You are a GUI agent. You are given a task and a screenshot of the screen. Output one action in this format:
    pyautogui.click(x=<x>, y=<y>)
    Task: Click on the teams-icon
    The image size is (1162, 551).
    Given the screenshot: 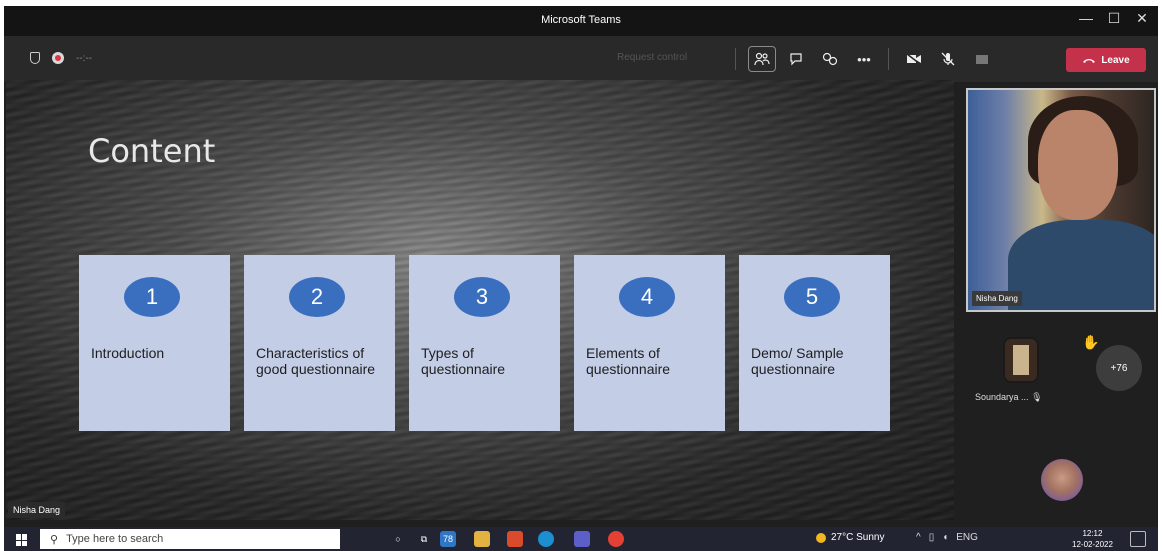 What is the action you would take?
    pyautogui.click(x=582, y=539)
    